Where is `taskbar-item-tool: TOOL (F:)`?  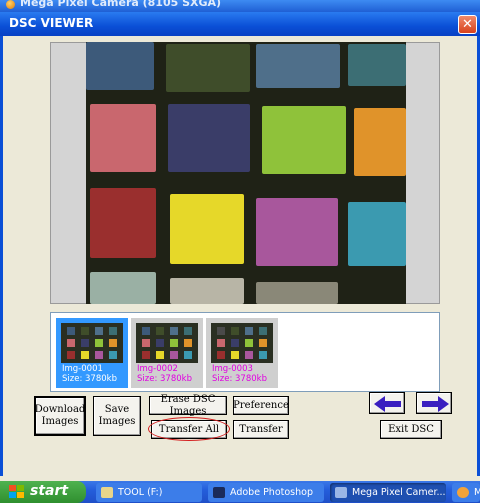
taskbar-item-tool: TOOL (F:) is located at coordinates (149, 492).